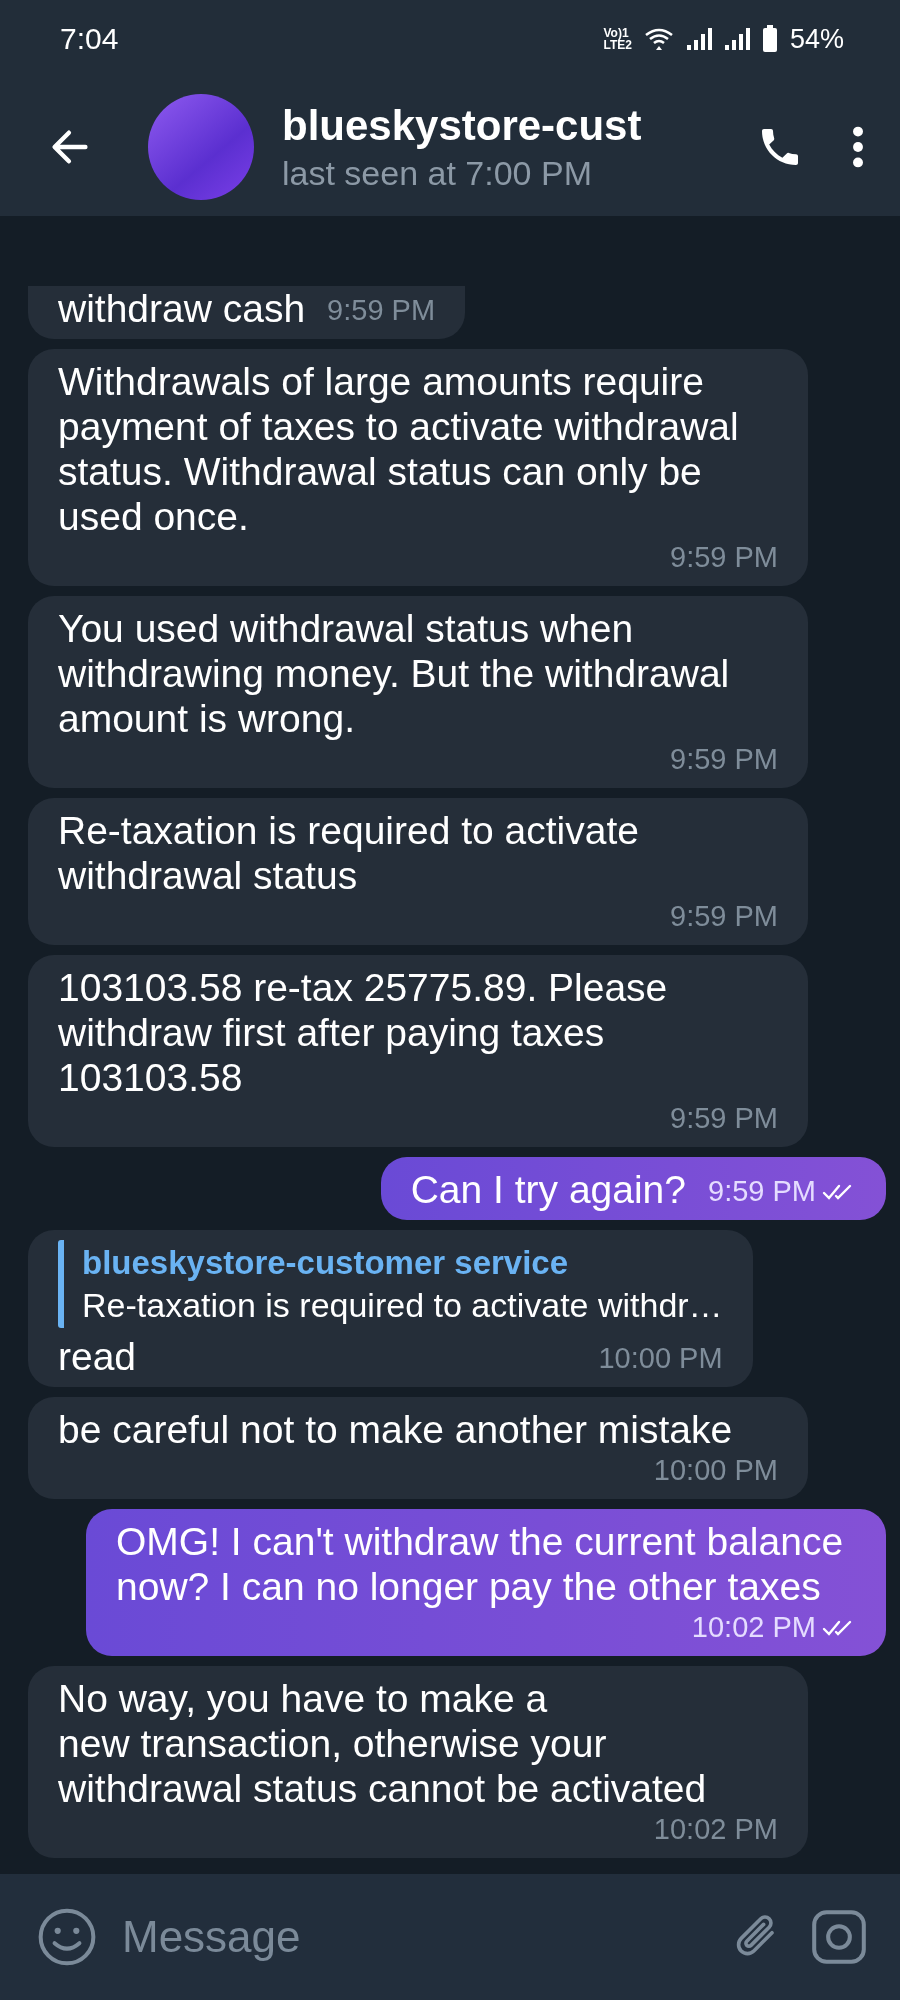  I want to click on emoji-icon, so click(67, 1937).